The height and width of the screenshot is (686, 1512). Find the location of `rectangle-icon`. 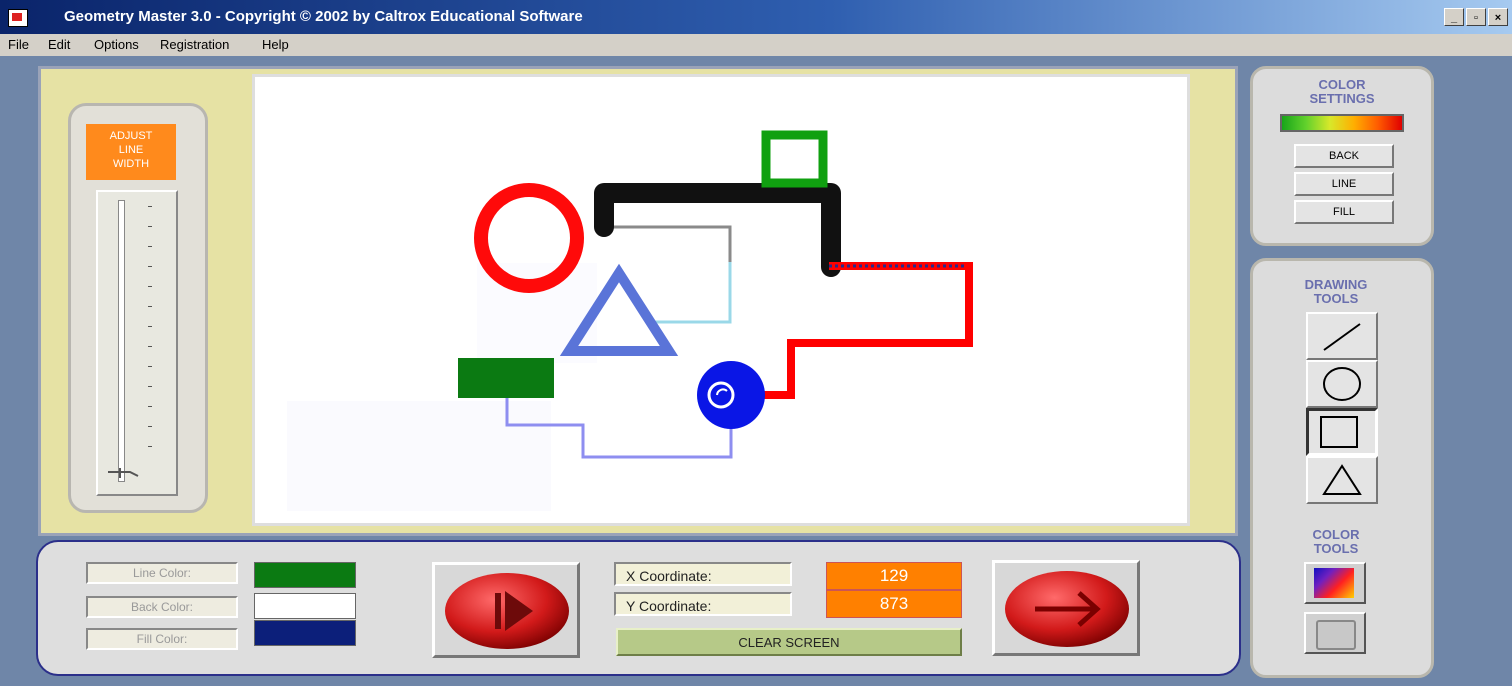

rectangle-icon is located at coordinates (1339, 432).